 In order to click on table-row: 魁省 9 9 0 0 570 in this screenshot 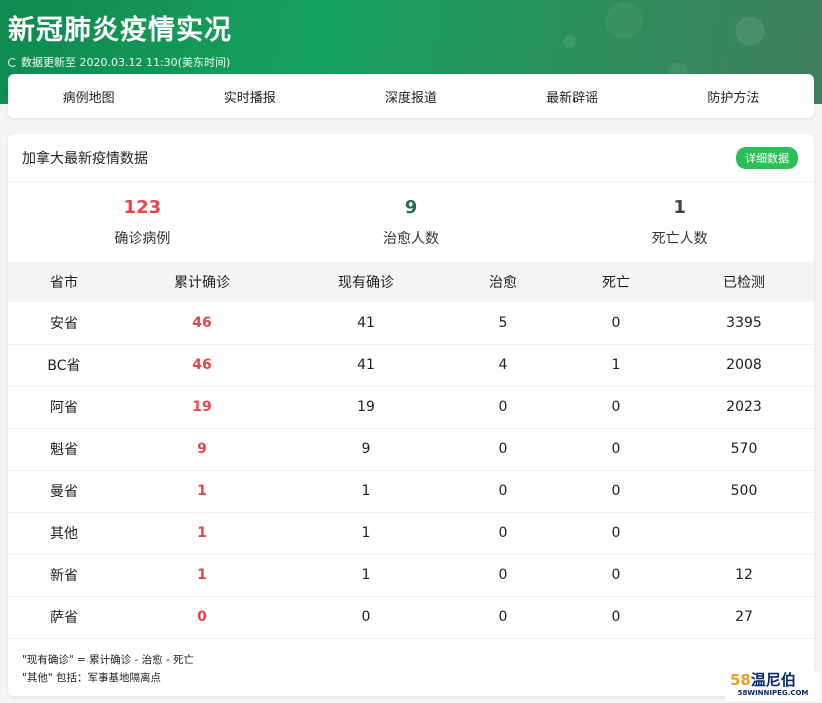, I will do `click(411, 449)`.